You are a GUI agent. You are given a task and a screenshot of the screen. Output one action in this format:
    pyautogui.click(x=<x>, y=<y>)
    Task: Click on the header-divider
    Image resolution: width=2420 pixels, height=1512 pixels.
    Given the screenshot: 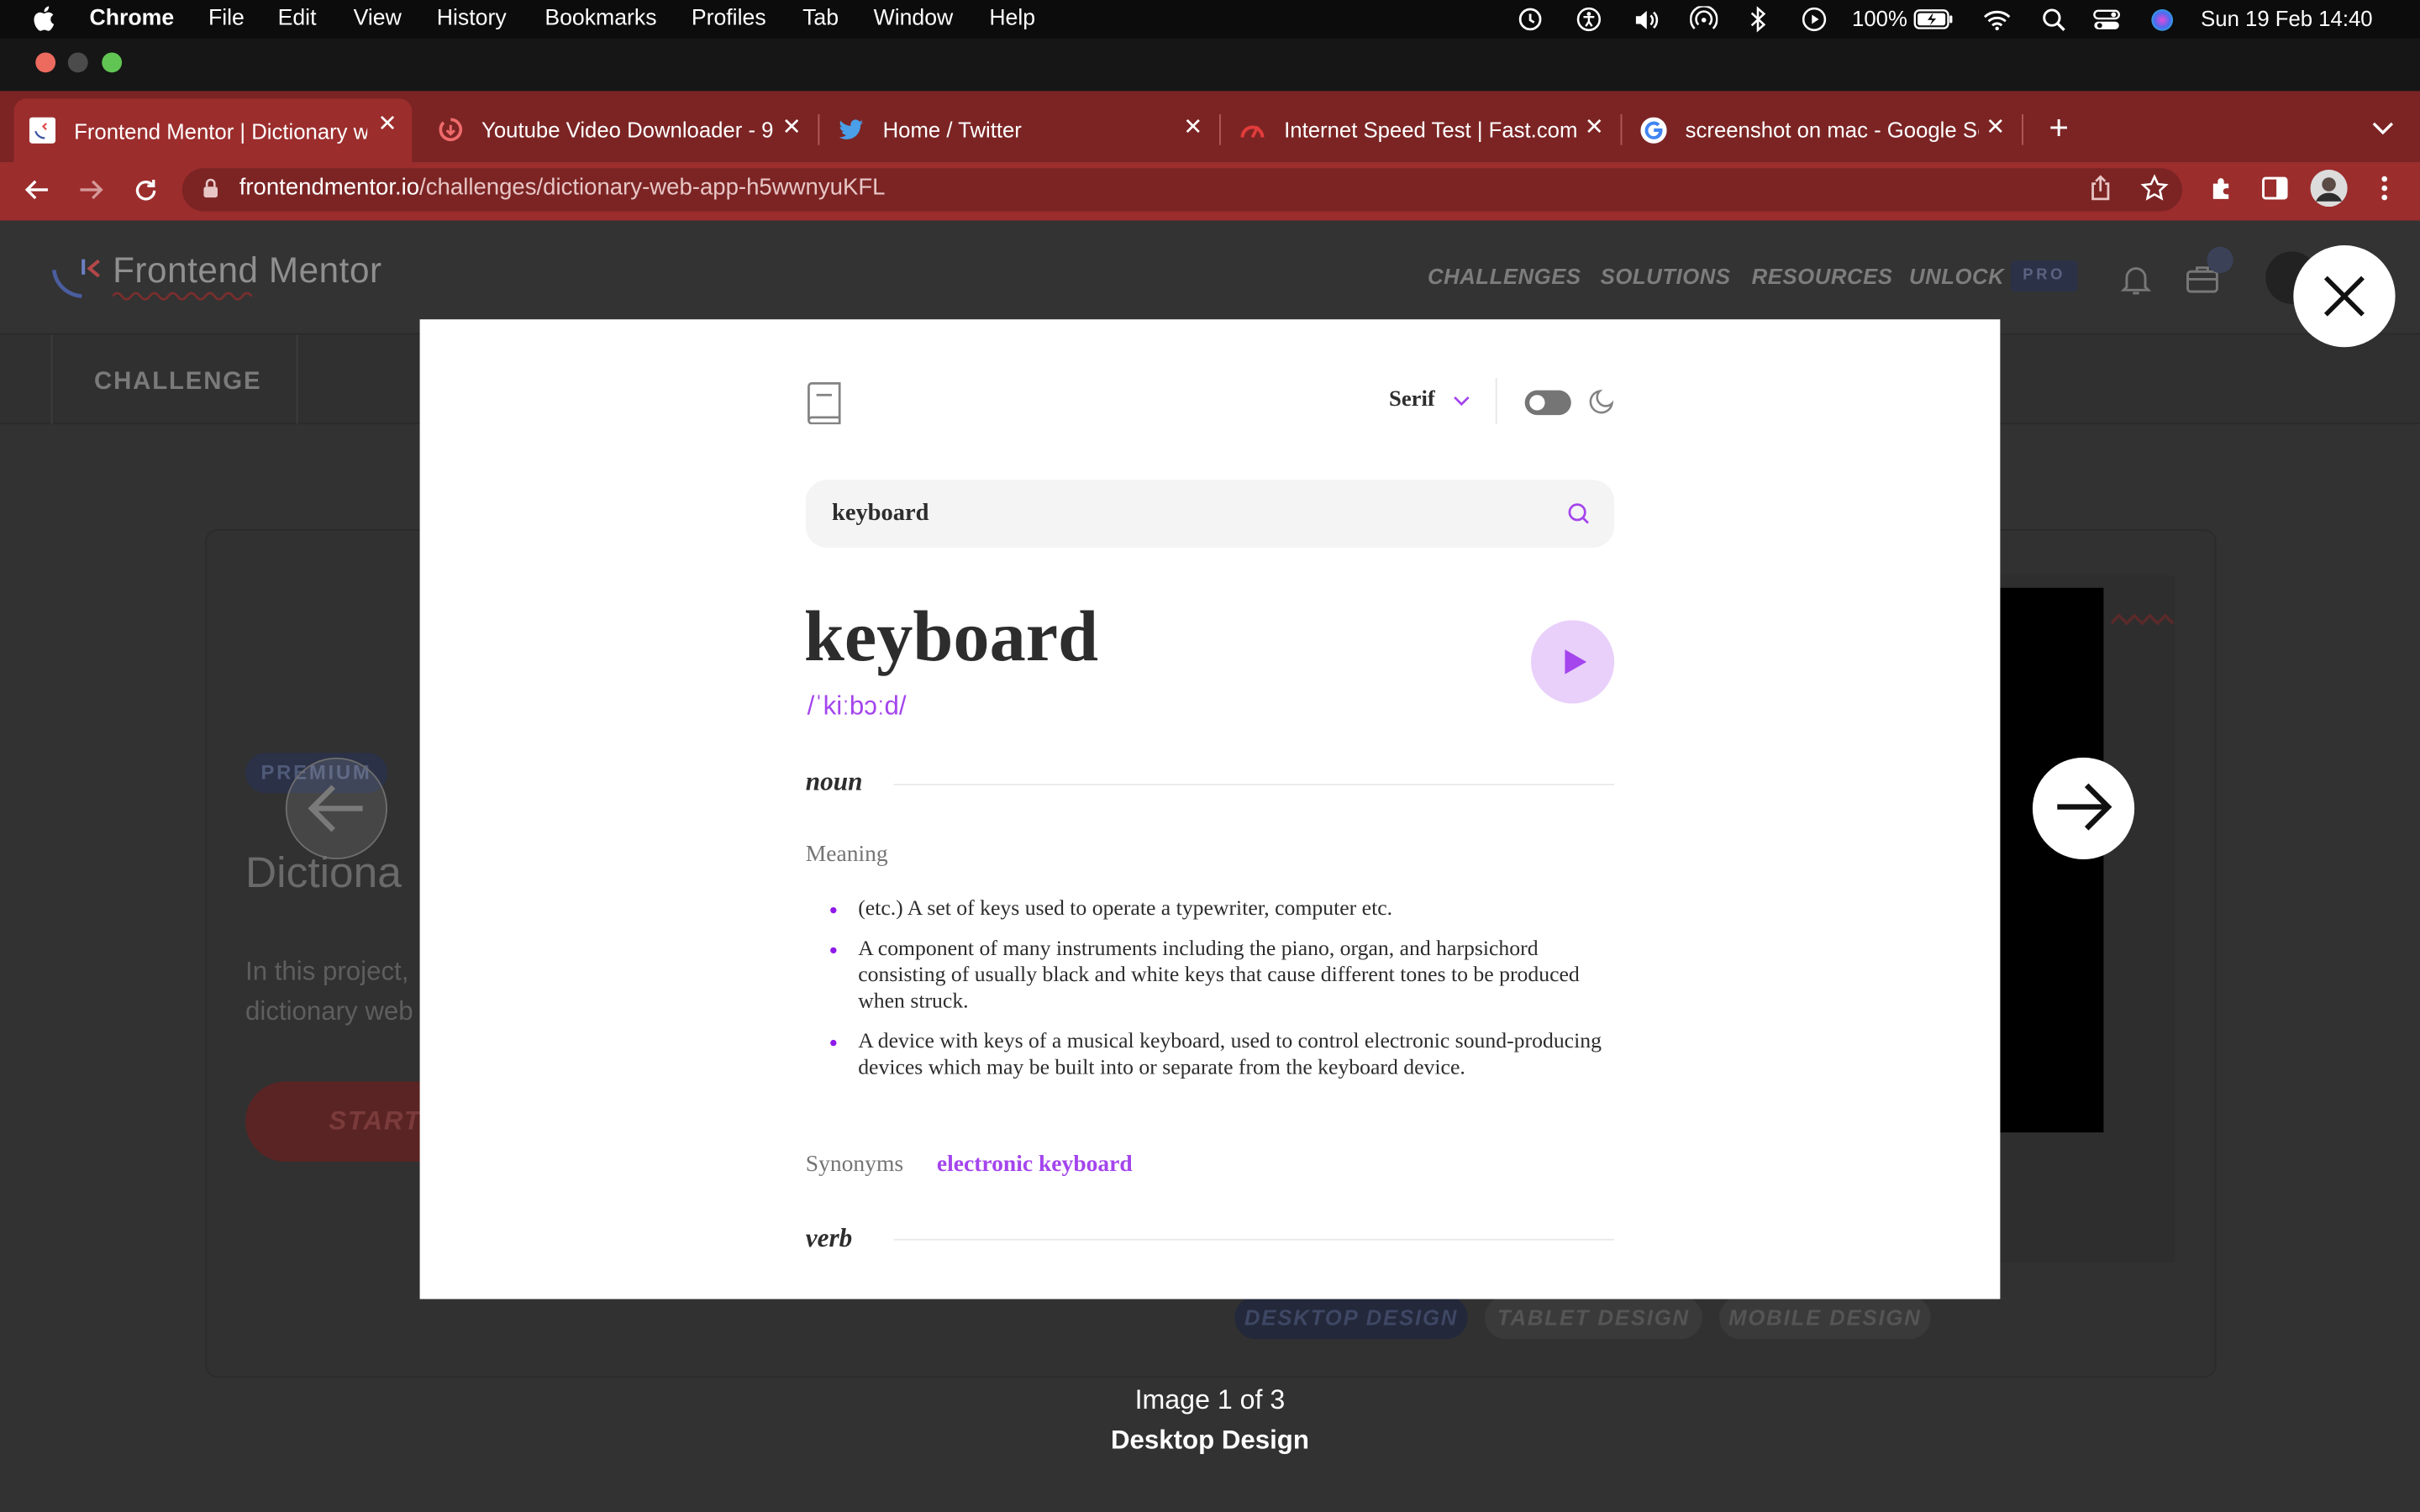 What is the action you would take?
    pyautogui.click(x=1496, y=401)
    